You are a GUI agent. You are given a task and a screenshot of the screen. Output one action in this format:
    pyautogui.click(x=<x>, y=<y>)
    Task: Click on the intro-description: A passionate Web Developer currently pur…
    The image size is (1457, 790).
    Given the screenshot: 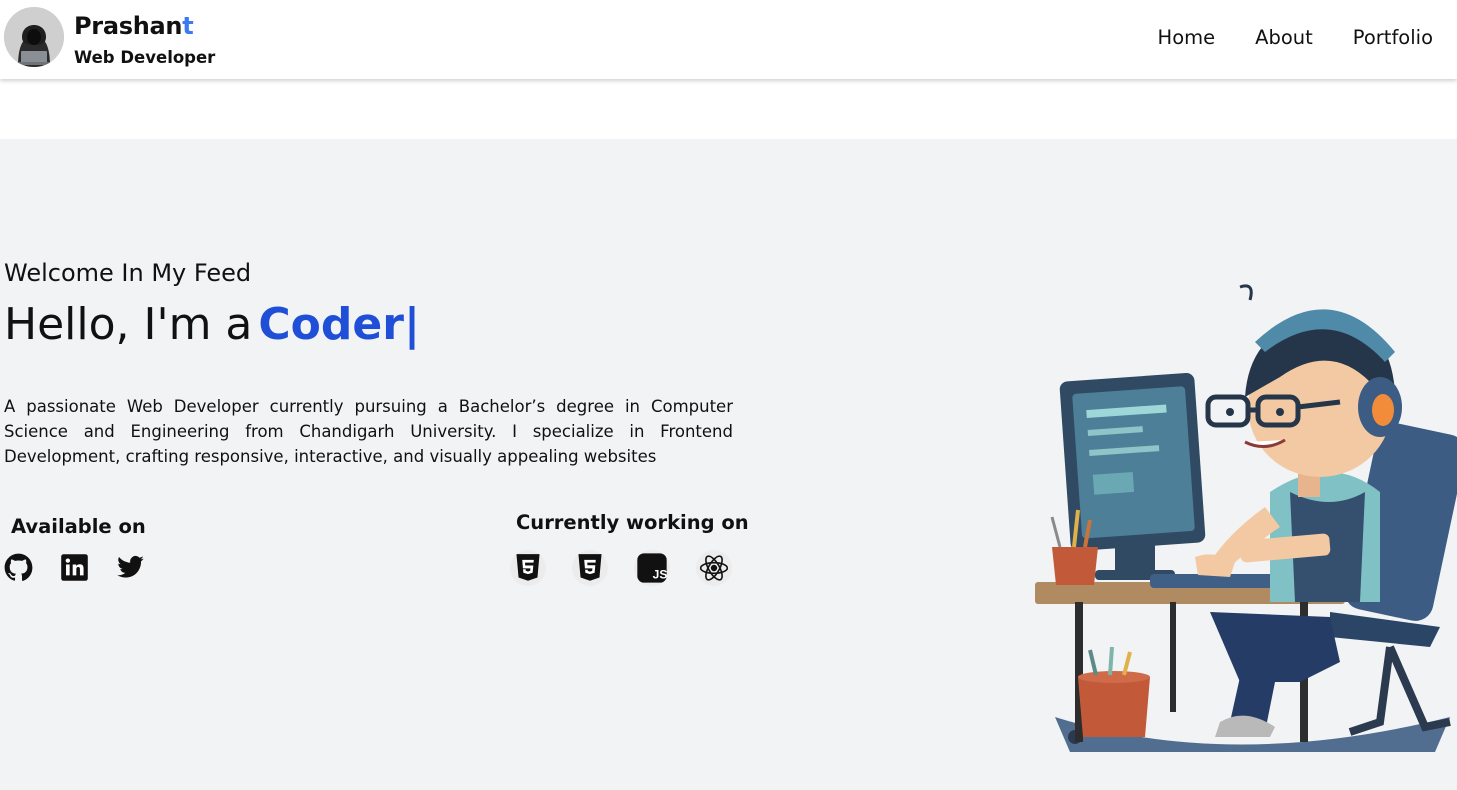 What is the action you would take?
    pyautogui.click(x=368, y=431)
    